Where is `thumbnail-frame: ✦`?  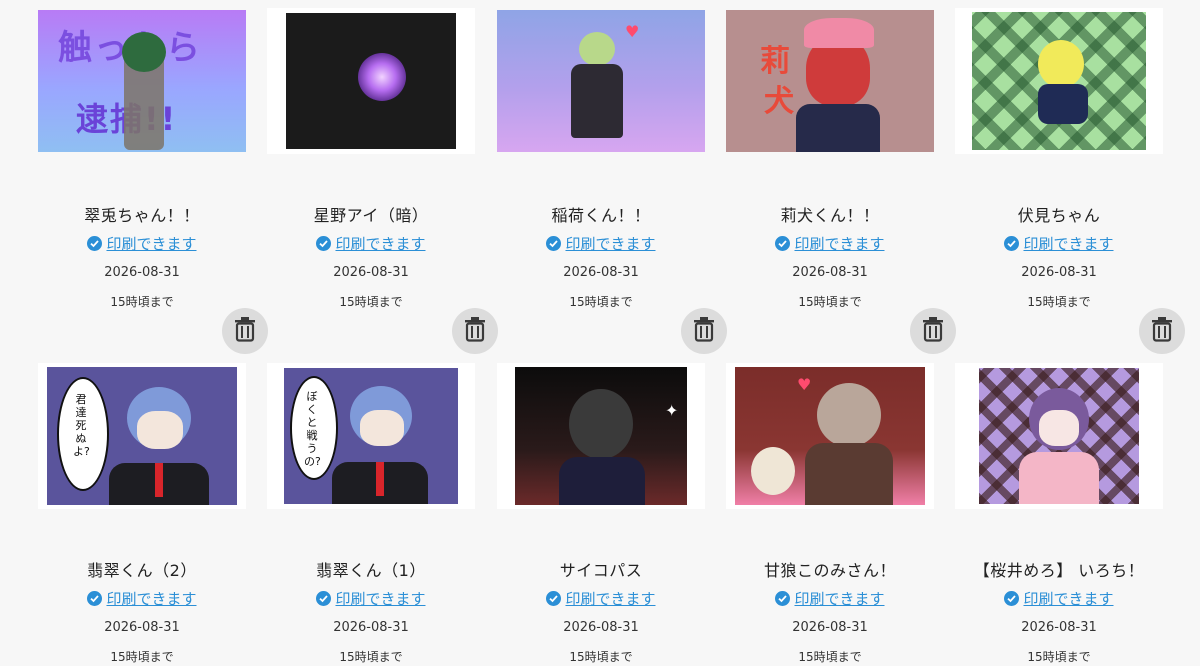 thumbnail-frame: ✦ is located at coordinates (601, 436).